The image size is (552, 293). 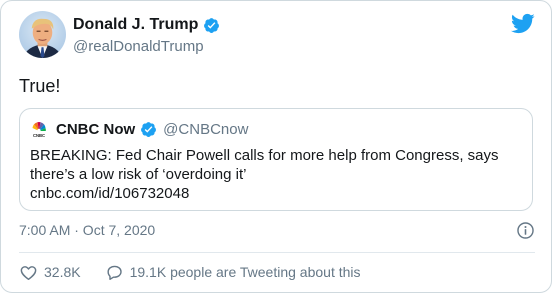 I want to click on timestamp-row: 7:00 AM · Oct 7, 2020, so click(x=277, y=231).